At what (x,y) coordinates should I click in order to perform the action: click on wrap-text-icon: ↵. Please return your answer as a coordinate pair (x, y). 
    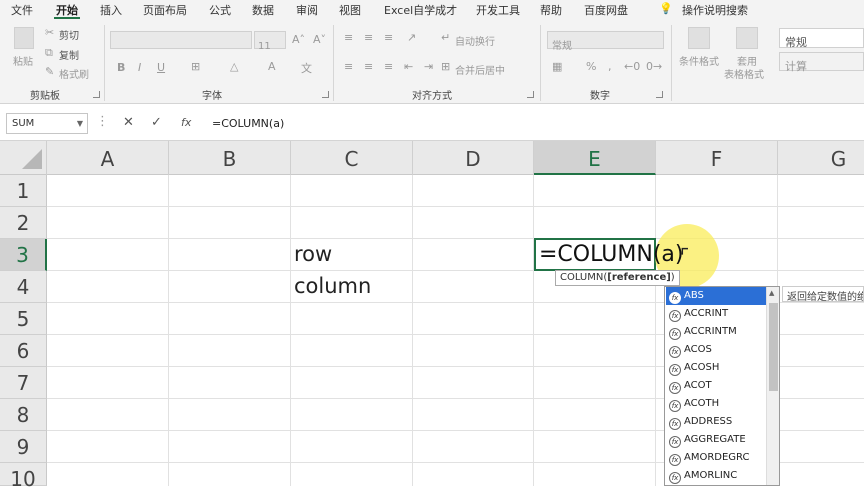
    Looking at the image, I should click on (445, 37).